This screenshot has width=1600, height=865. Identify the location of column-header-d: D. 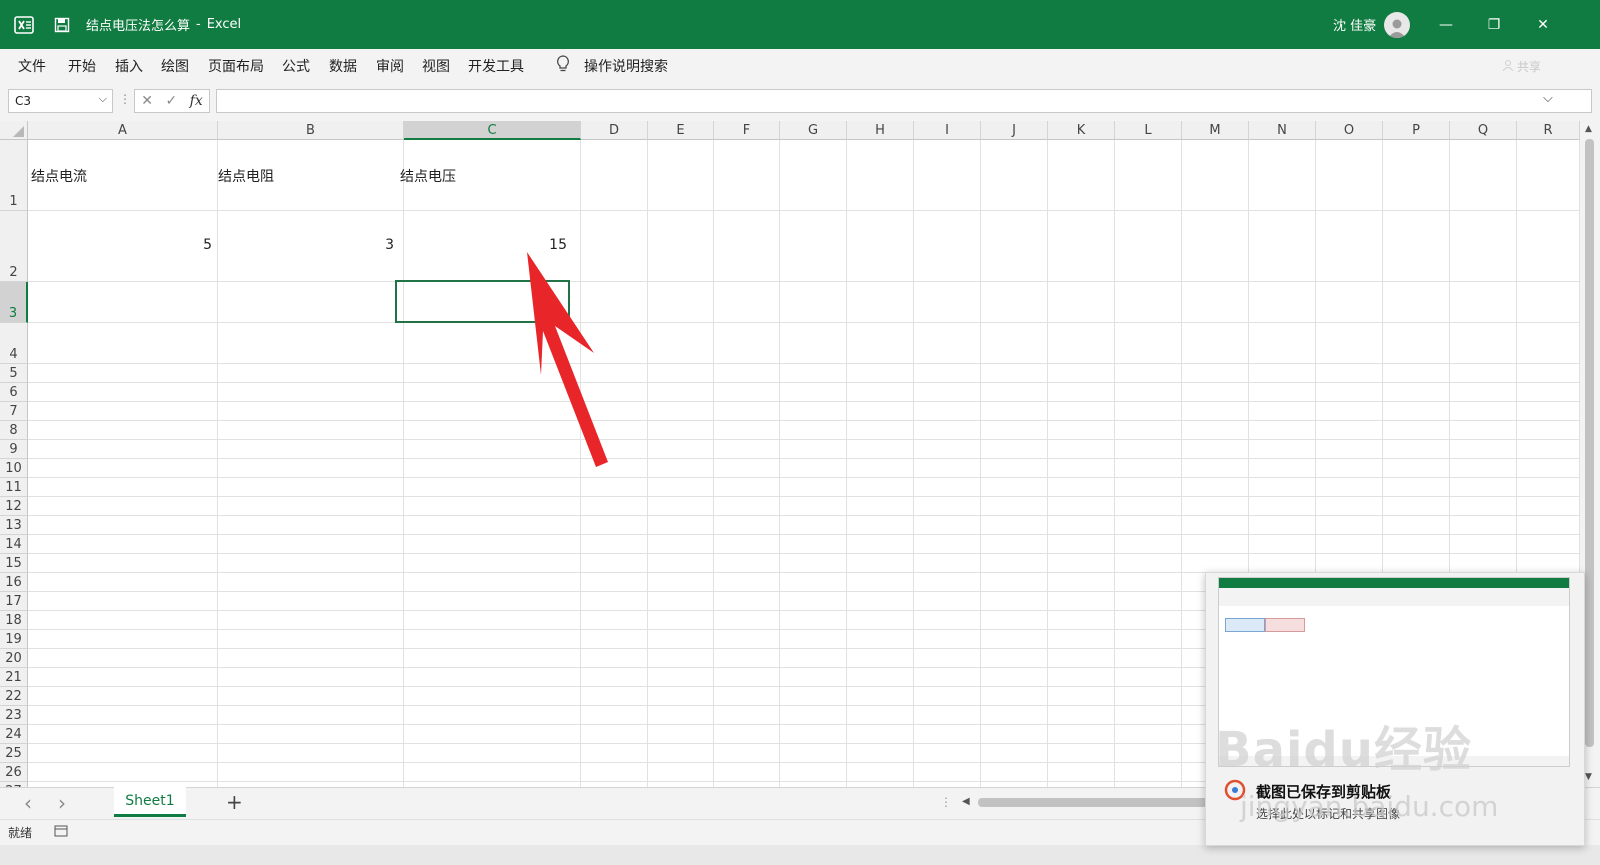
(614, 130).